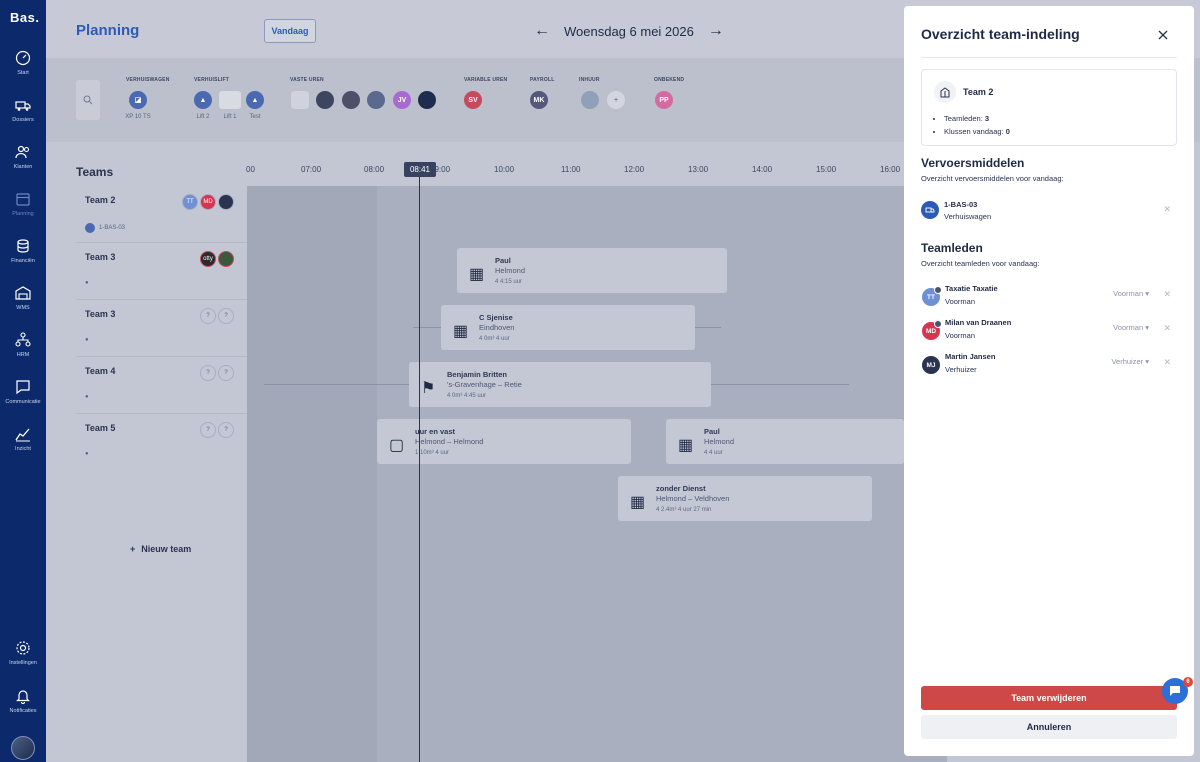 This screenshot has width=1200, height=762. Describe the element at coordinates (23, 392) in the screenshot. I see `sidebar-item-communicatie: Communicatie` at that location.